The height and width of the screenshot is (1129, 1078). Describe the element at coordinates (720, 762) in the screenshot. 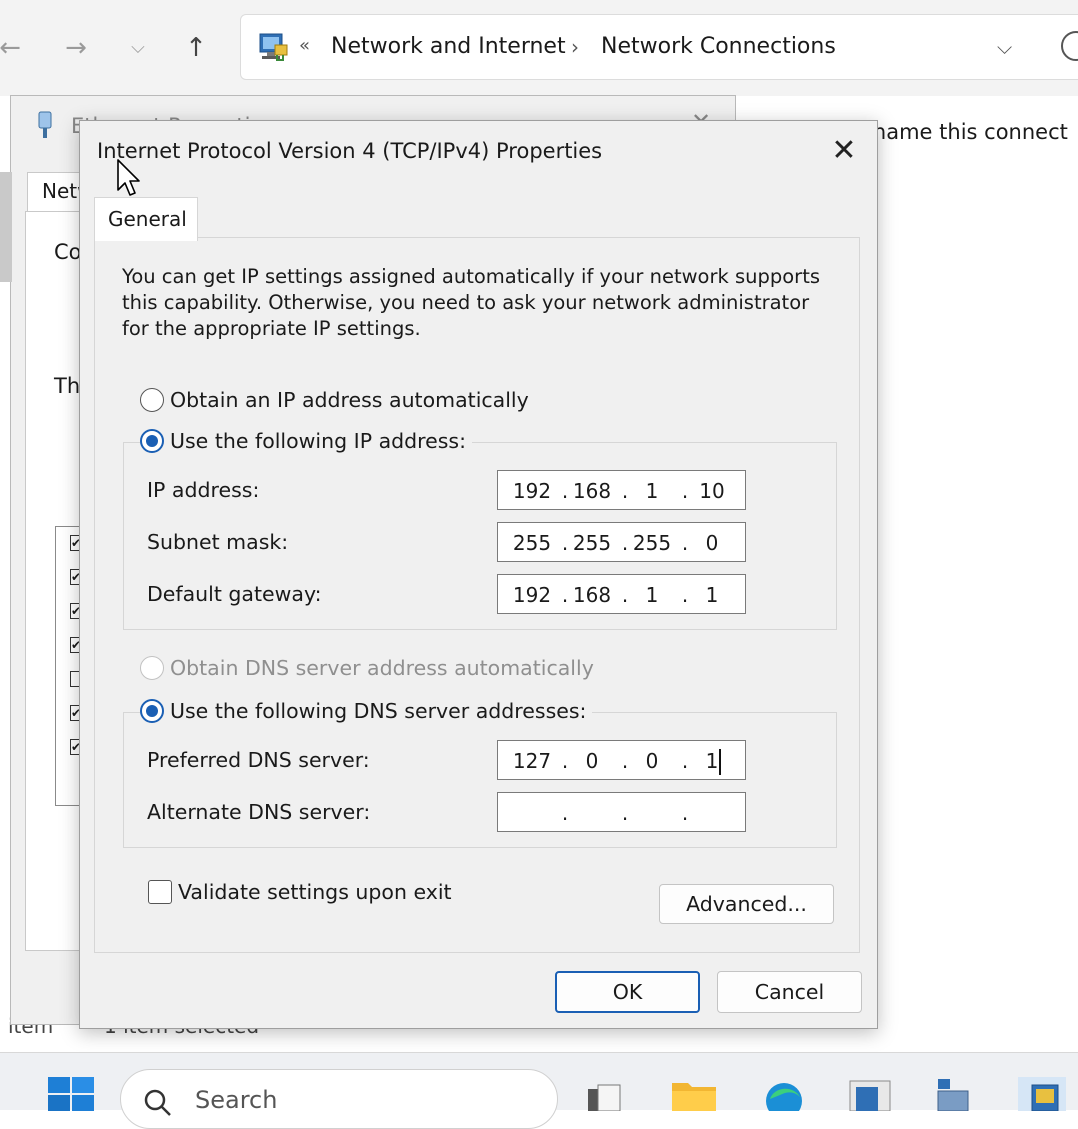

I see `text-caret` at that location.